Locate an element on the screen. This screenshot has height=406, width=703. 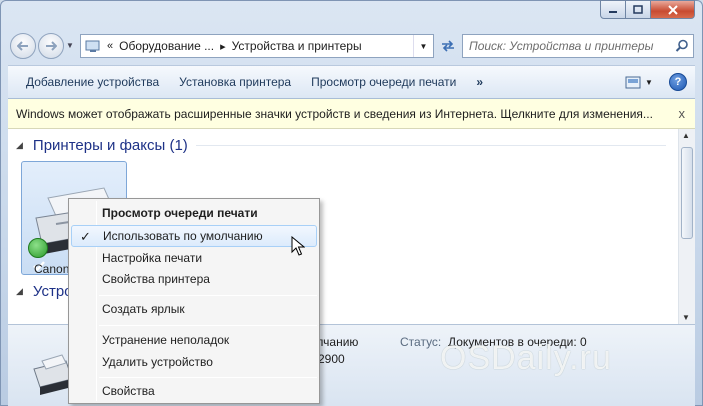
add-device-button: Добавление устройства is located at coordinates (88, 82).